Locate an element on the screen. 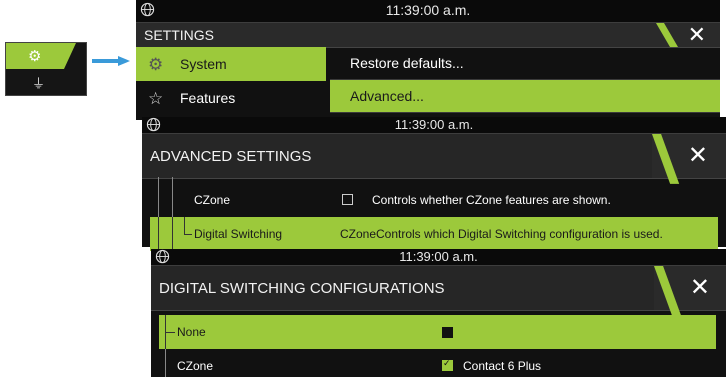 The height and width of the screenshot is (383, 726). mini-settings-tab: ⚙ is located at coordinates (41, 56).